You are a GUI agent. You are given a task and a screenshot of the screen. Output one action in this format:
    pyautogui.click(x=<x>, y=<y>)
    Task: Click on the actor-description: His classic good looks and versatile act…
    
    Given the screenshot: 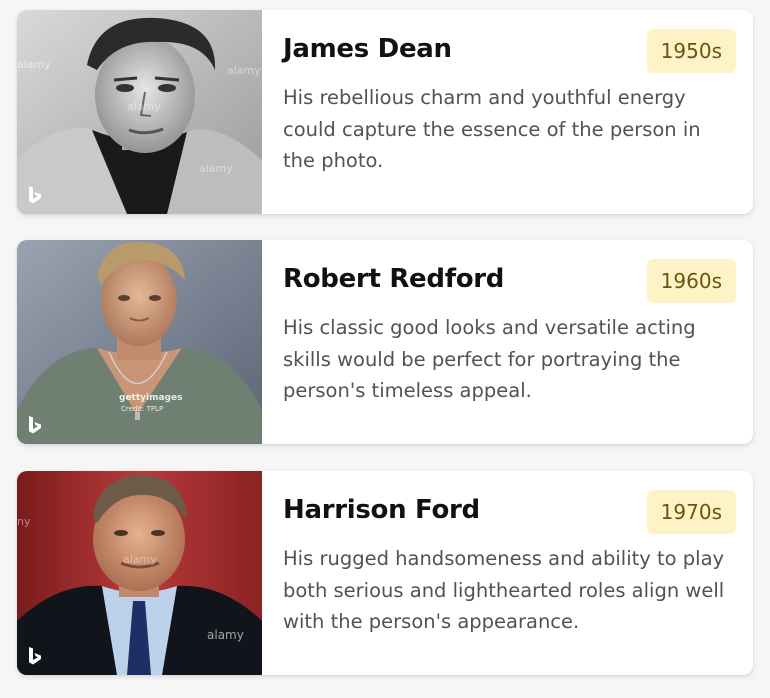 What is the action you would take?
    pyautogui.click(x=489, y=359)
    